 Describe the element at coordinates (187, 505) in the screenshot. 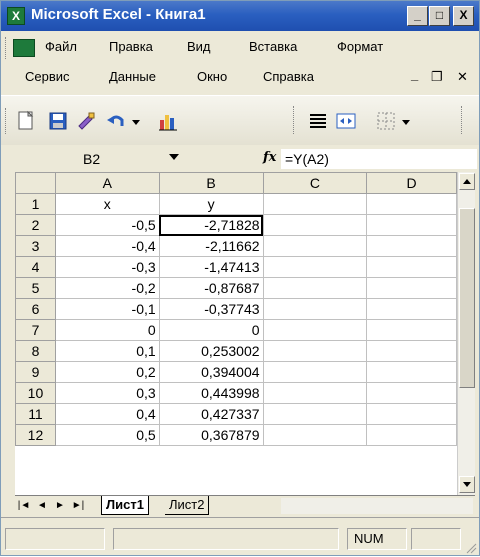

I see `sheet-tab-2: Лист2` at that location.